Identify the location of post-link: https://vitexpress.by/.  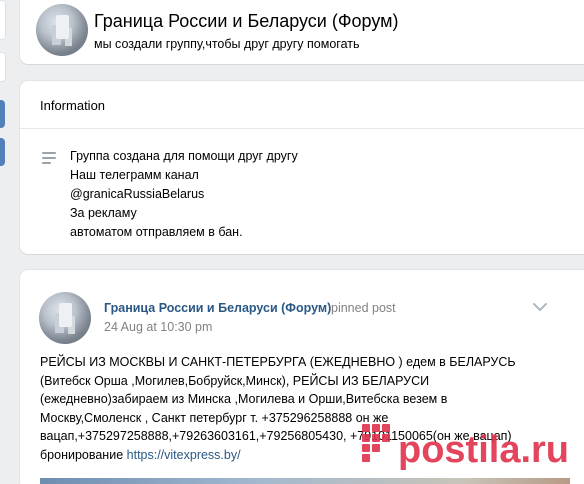
(184, 455).